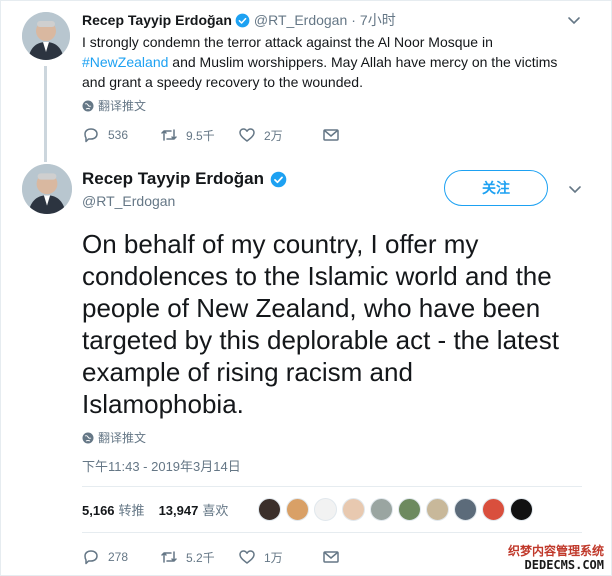 Image resolution: width=612 pixels, height=576 pixels. I want to click on retweet-count: 5.2千, so click(200, 557).